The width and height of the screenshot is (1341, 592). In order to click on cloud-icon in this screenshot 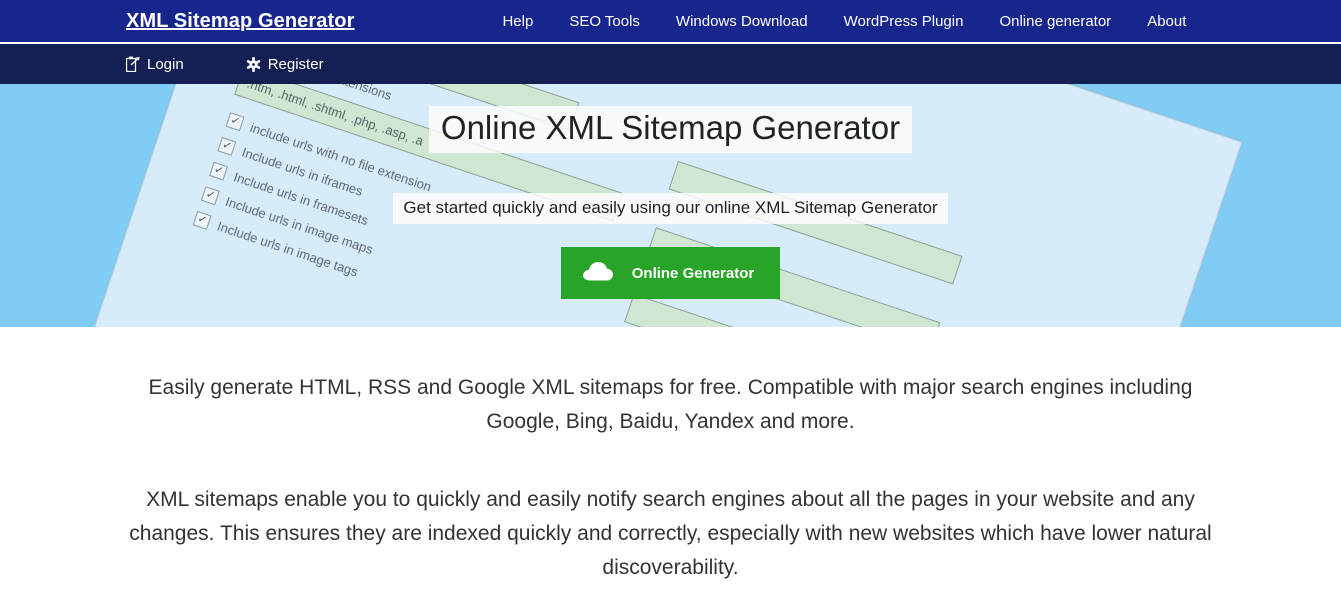, I will do `click(597, 273)`.